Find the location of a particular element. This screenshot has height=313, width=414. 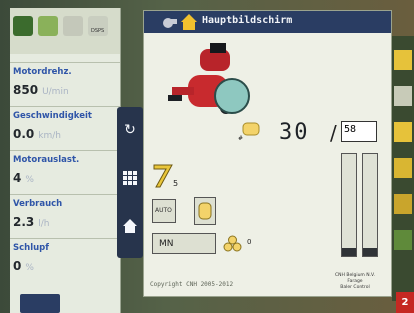

navigation-strip: ↻ is located at coordinates (130, 182).